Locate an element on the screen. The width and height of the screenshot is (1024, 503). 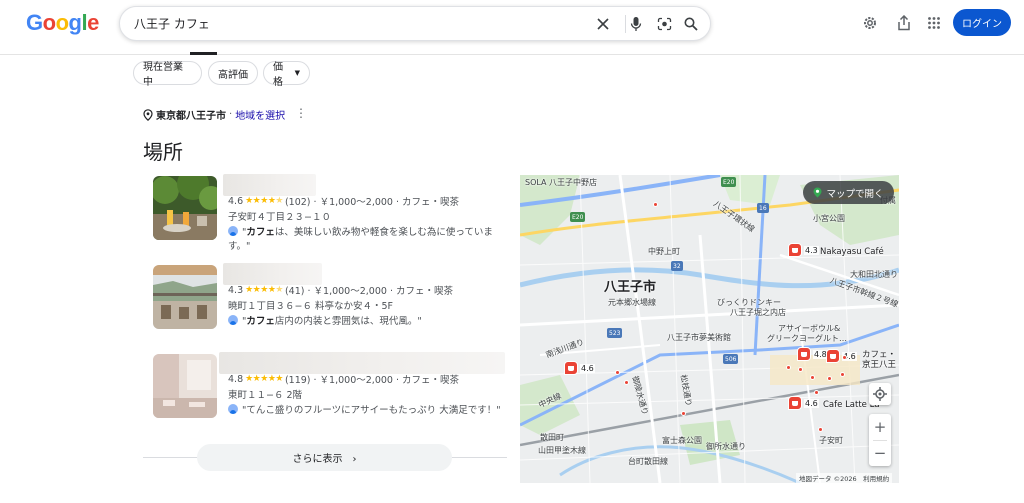
clear-icon is located at coordinates (603, 24).